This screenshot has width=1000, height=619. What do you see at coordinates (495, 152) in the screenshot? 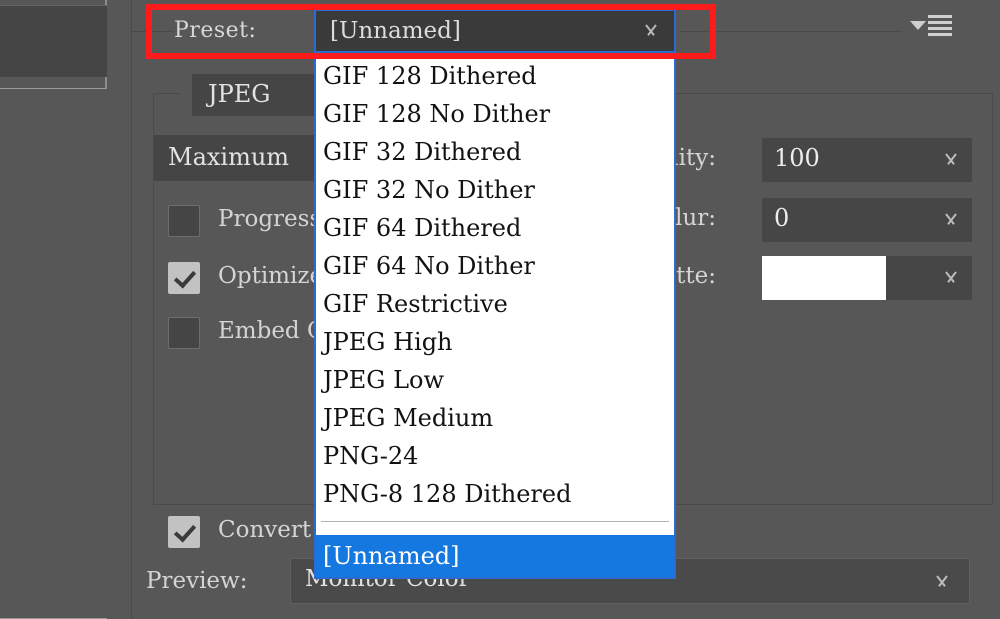
I see `dropdown-item: GIF 32 Dithered` at bounding box center [495, 152].